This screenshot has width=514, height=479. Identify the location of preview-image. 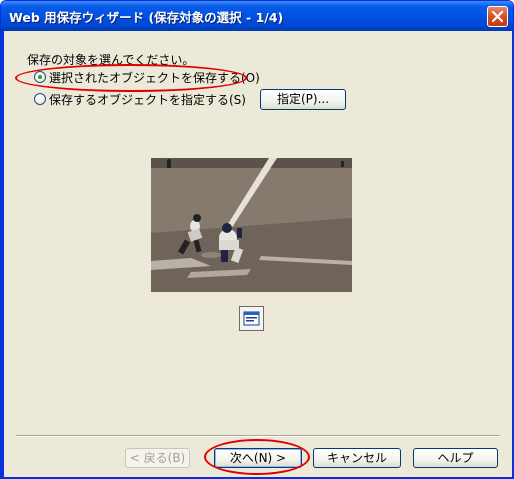
(251, 225).